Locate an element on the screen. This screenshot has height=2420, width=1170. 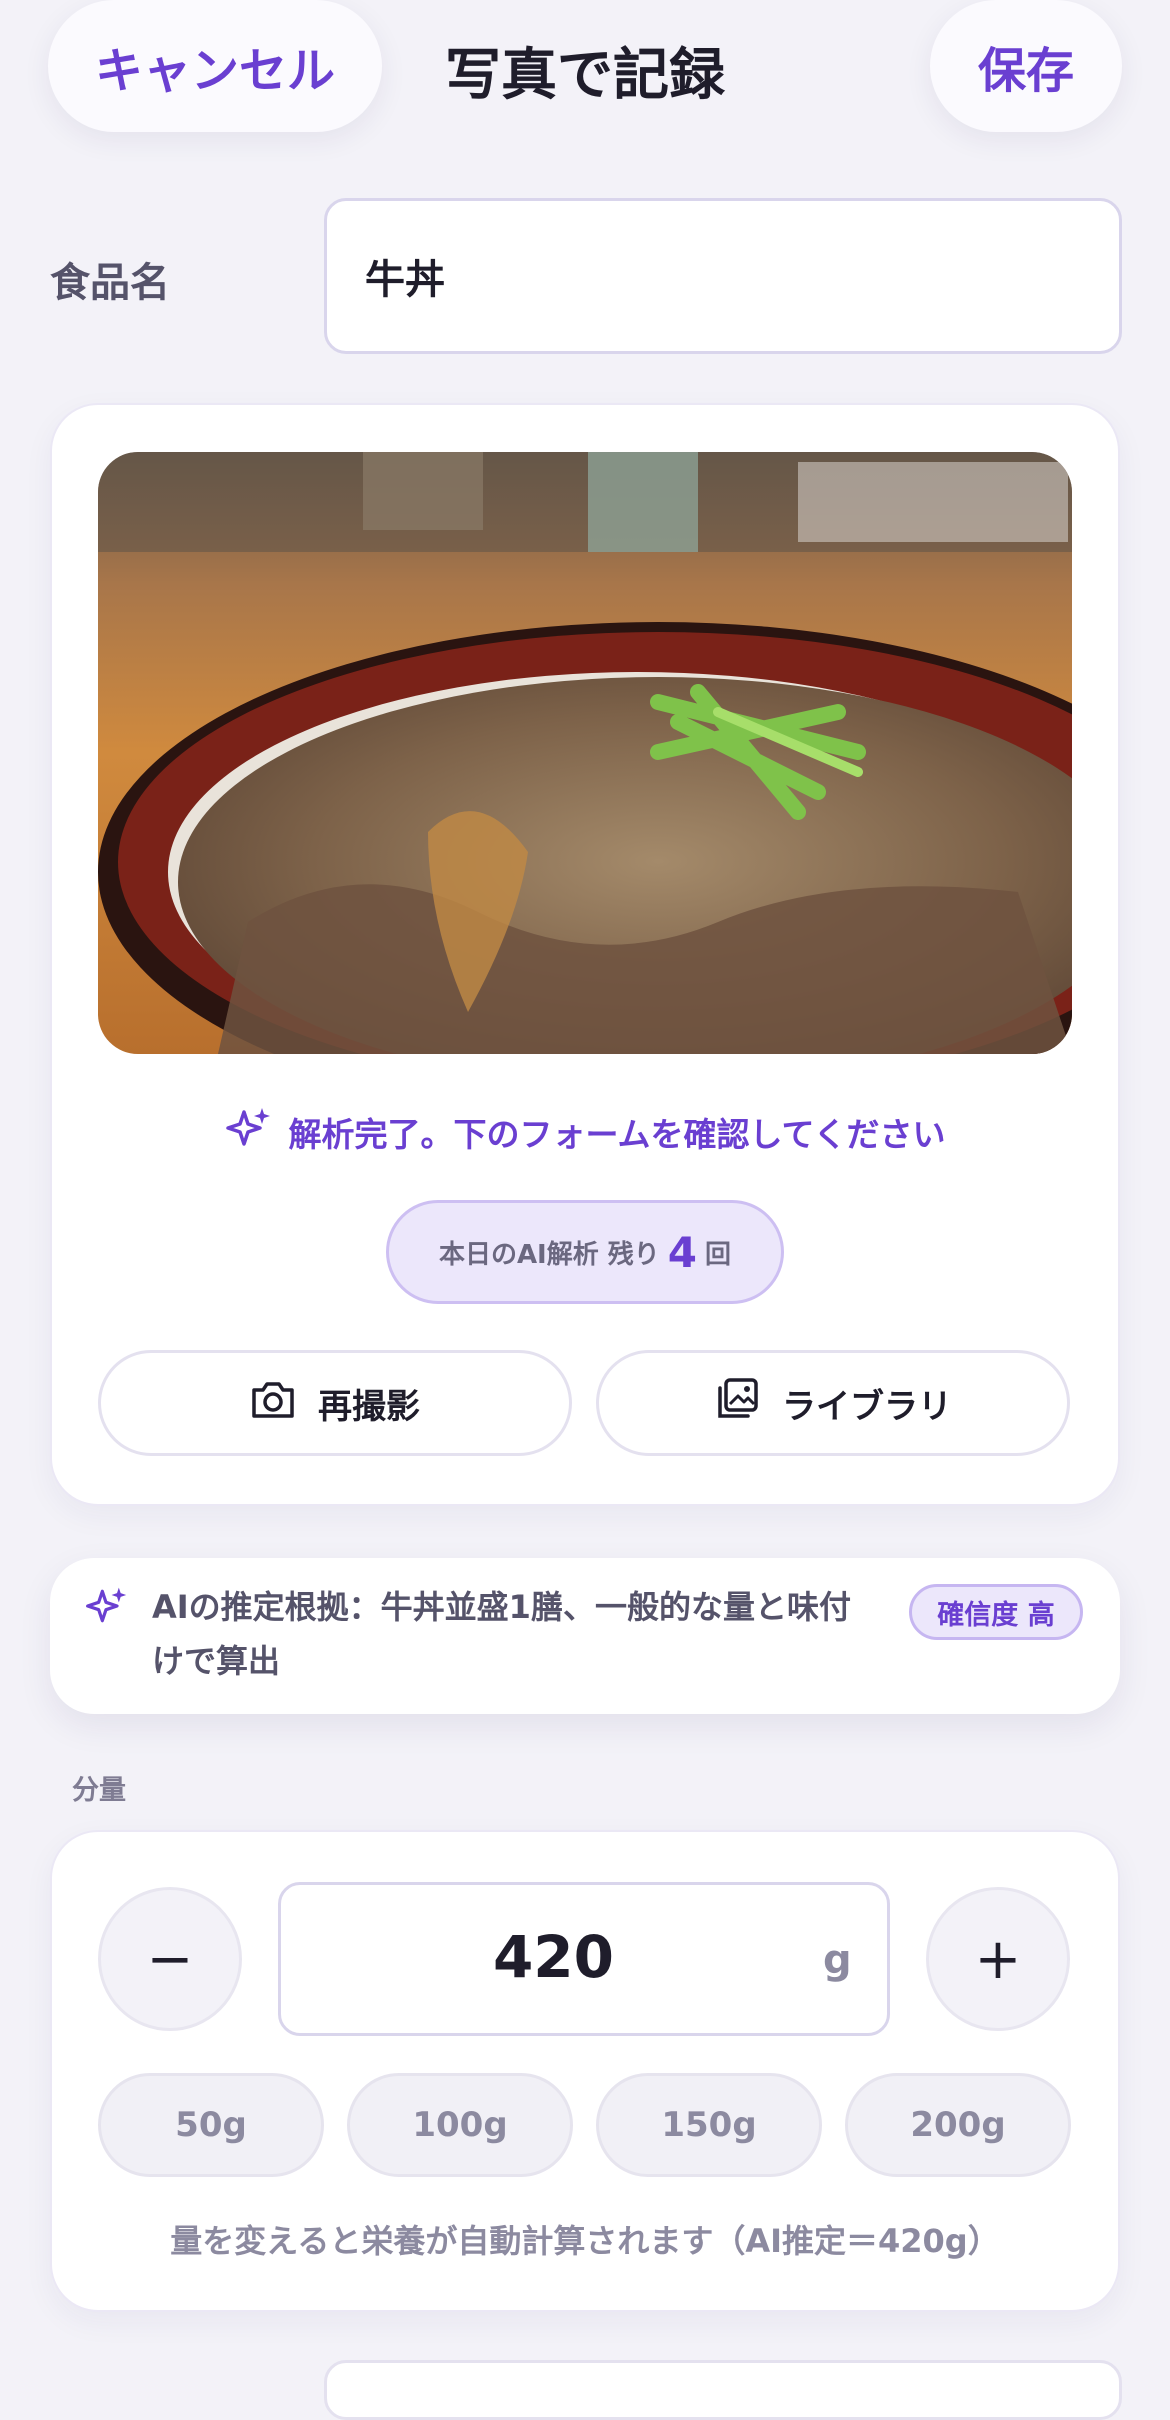
increase-button: + is located at coordinates (998, 1959).